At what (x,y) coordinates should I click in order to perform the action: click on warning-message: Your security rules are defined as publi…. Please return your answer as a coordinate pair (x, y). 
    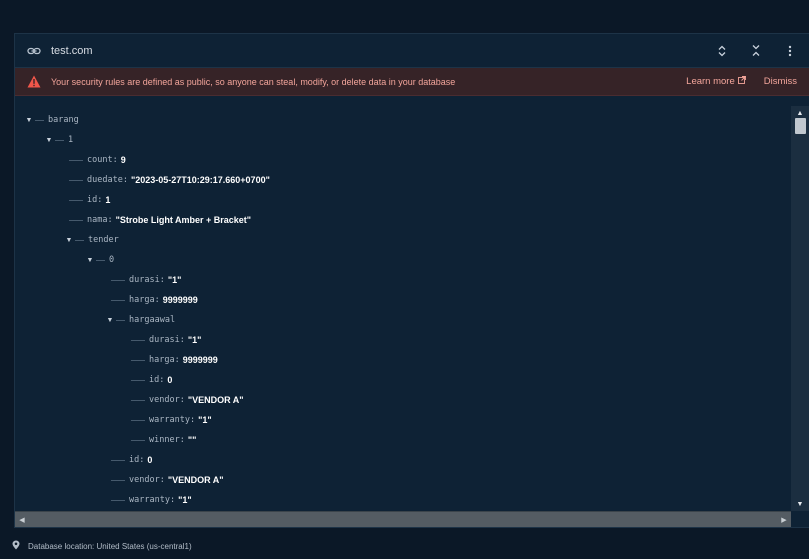
    Looking at the image, I should click on (253, 81).